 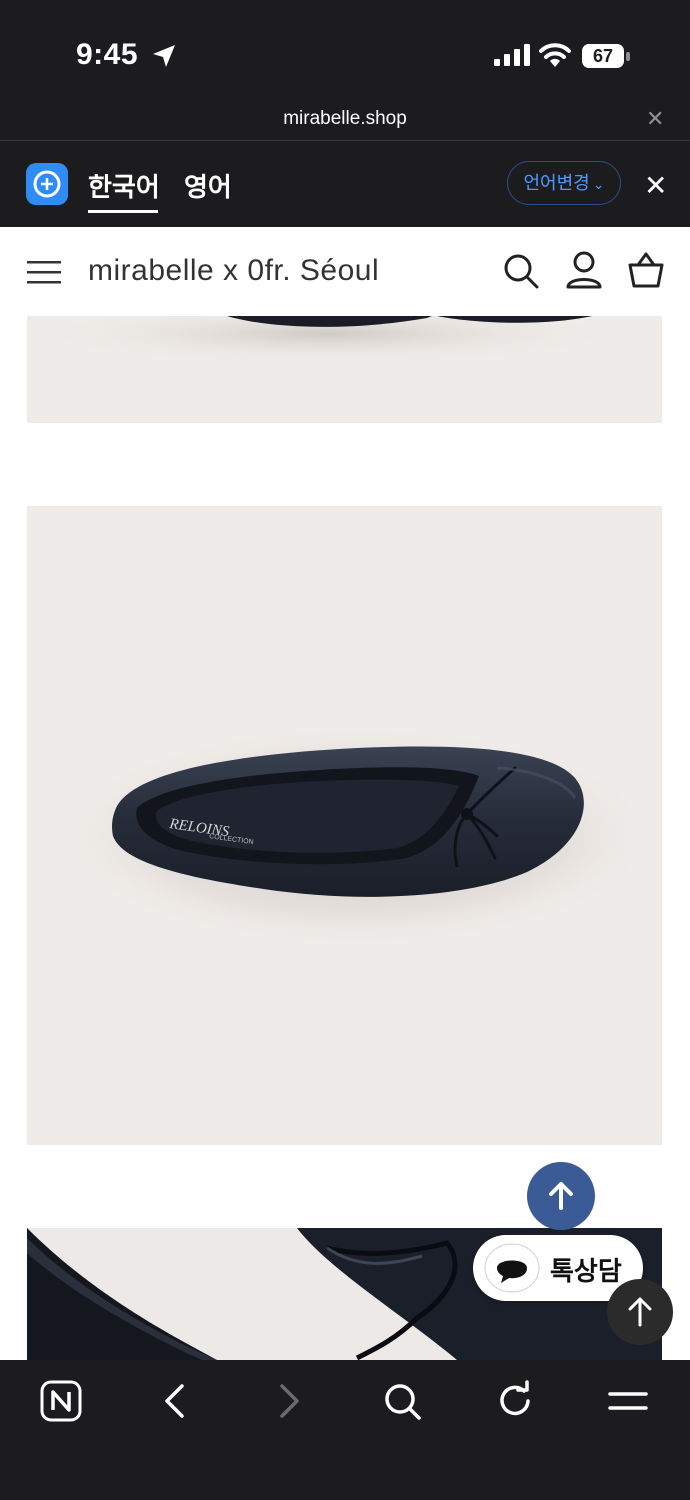 I want to click on active-tab-indicator, so click(x=123, y=211).